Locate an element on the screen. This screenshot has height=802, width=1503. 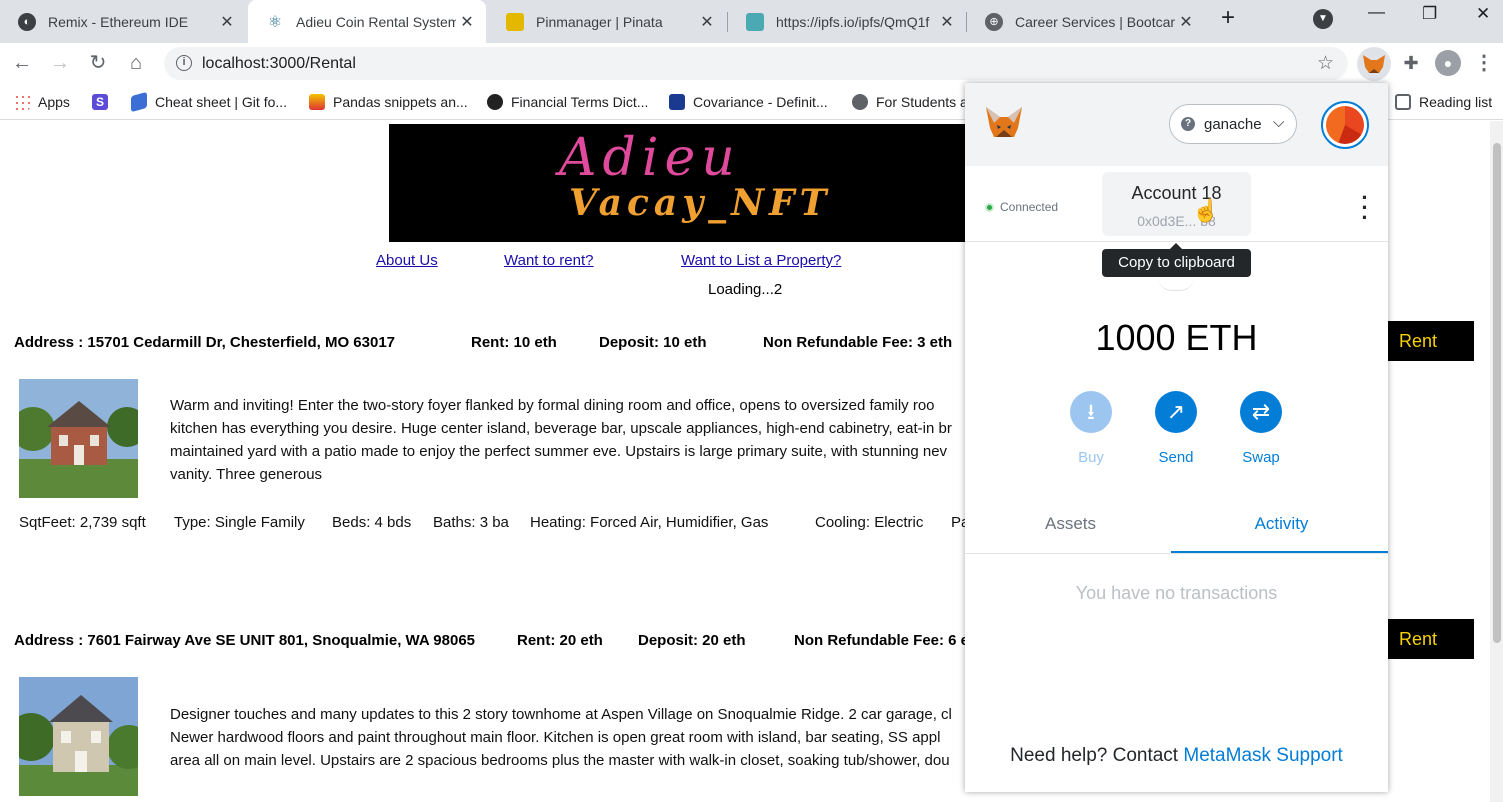
account-avatar is located at coordinates (1345, 125).